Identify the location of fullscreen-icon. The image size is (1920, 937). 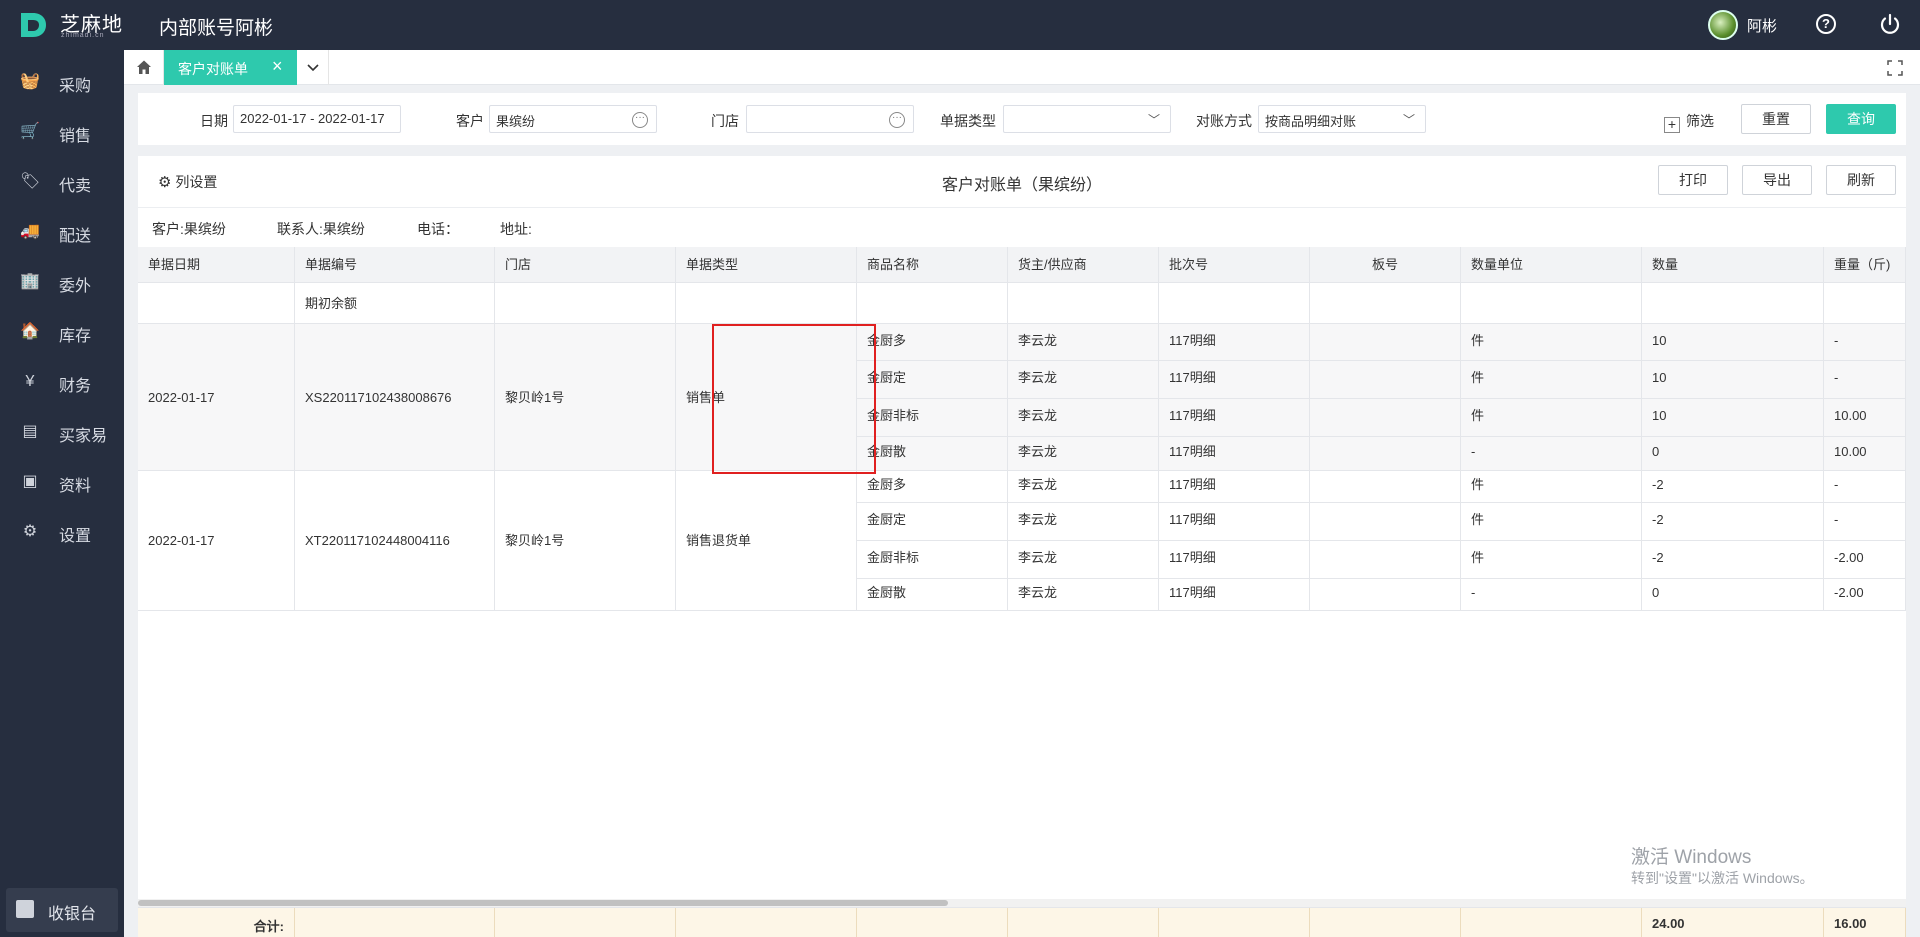
(1895, 68).